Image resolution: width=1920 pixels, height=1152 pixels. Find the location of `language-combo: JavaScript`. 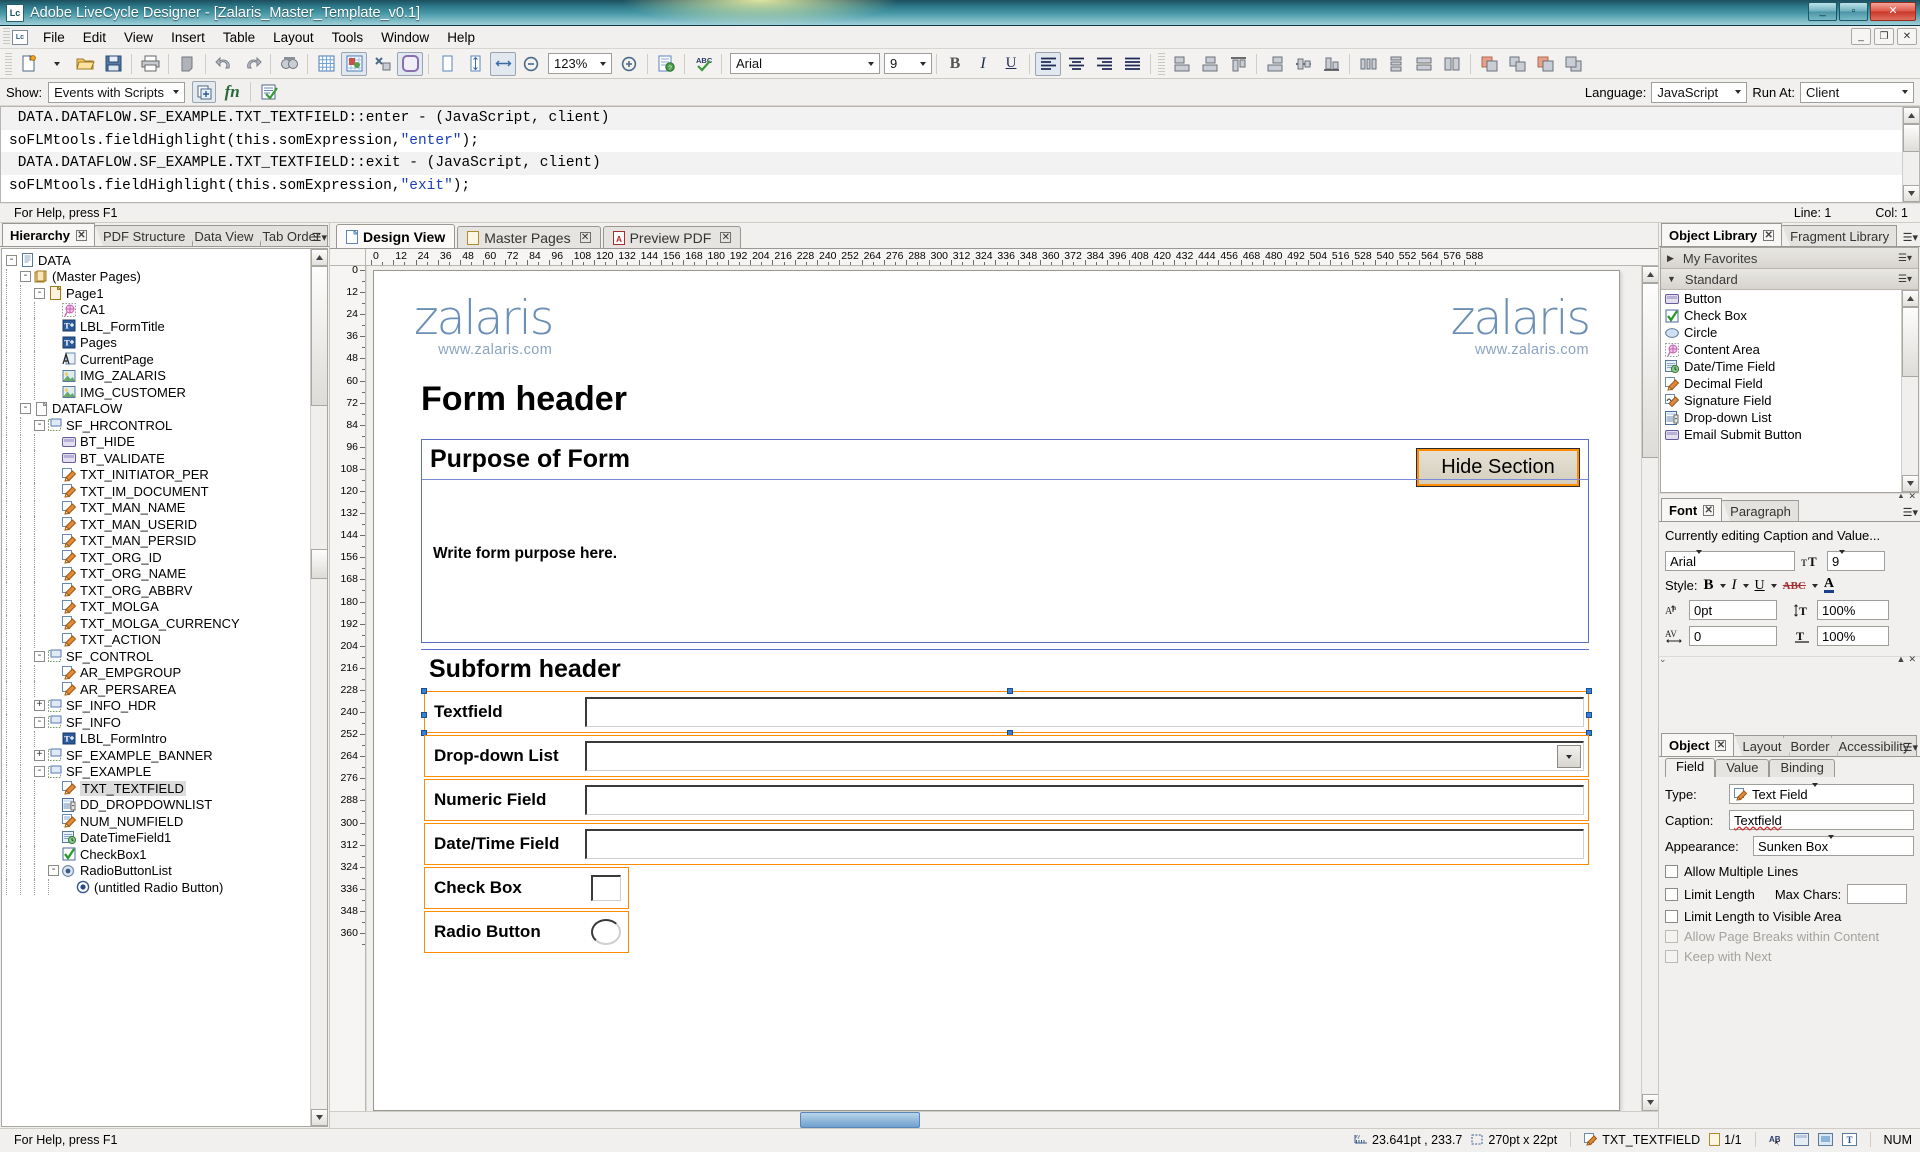

language-combo: JavaScript is located at coordinates (1699, 92).